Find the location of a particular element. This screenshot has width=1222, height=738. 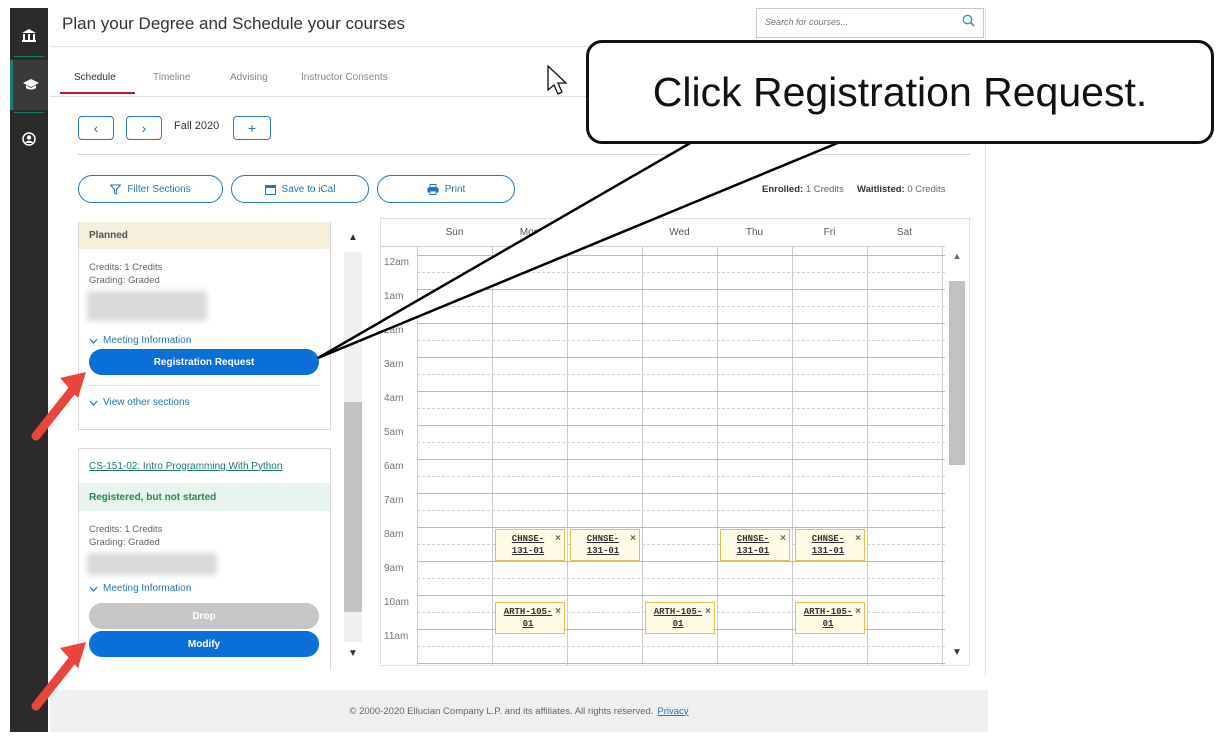

search-input is located at coordinates (855, 22).